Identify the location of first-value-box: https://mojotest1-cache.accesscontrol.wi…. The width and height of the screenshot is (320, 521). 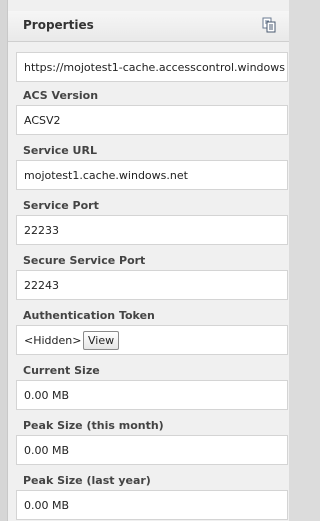
(152, 67).